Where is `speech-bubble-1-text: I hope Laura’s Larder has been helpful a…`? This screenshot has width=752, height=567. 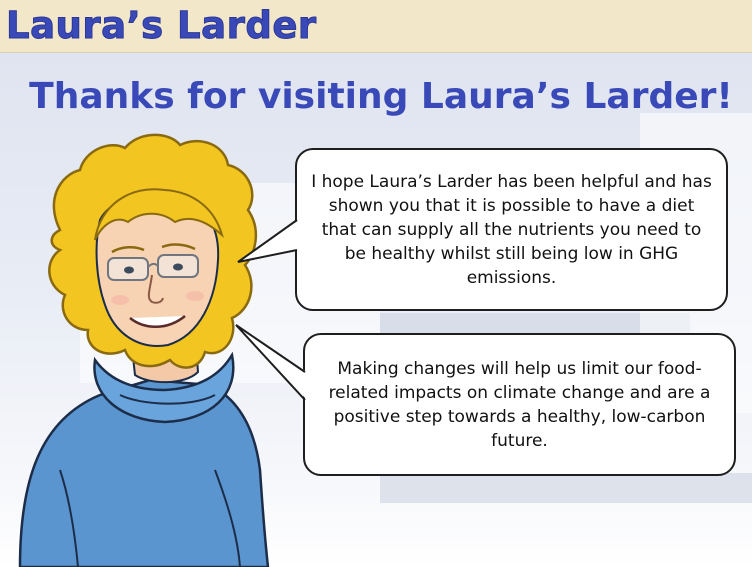 speech-bubble-1-text: I hope Laura’s Larder has been helpful a… is located at coordinates (511, 229).